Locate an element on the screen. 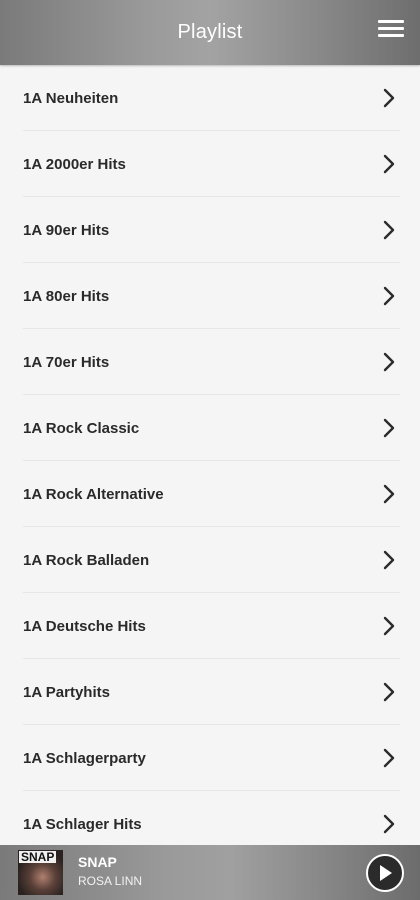 This screenshot has height=900, width=420. playlist-item-partyhits: 1A Partyhits is located at coordinates (210, 692).